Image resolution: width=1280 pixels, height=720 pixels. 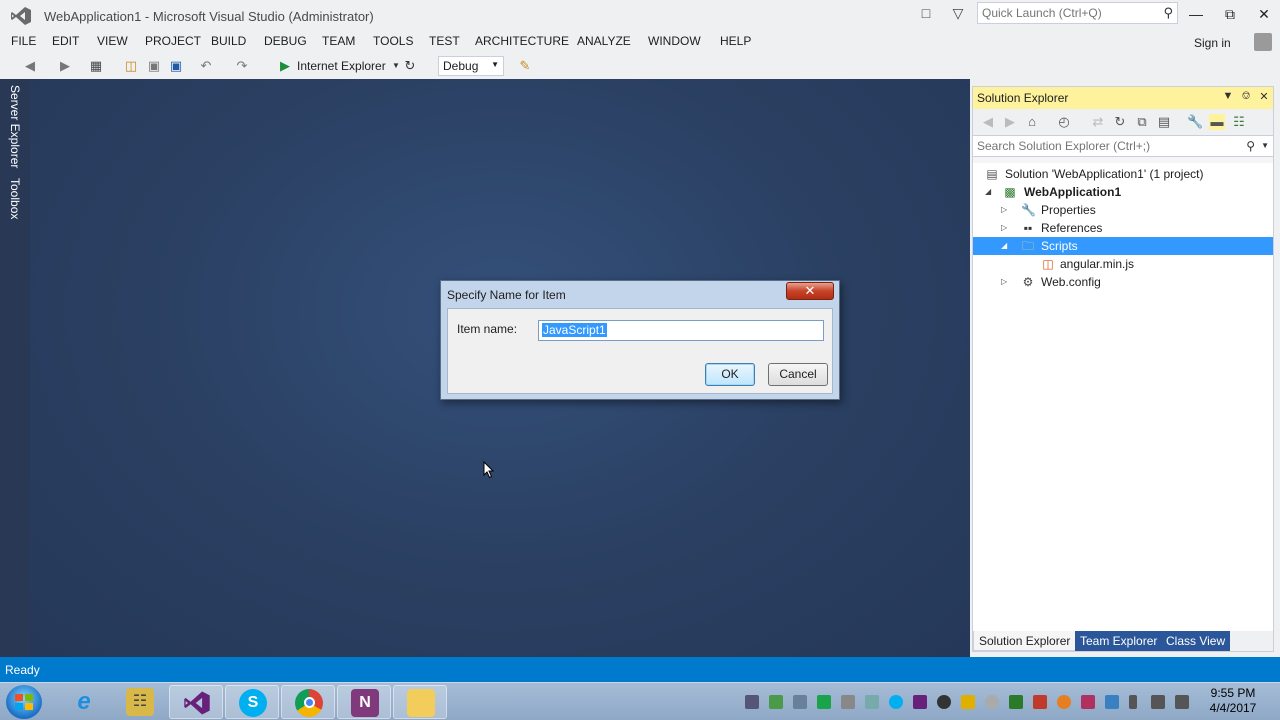 What do you see at coordinates (341, 66) in the screenshot?
I see `run-target-button: Internet Explorer` at bounding box center [341, 66].